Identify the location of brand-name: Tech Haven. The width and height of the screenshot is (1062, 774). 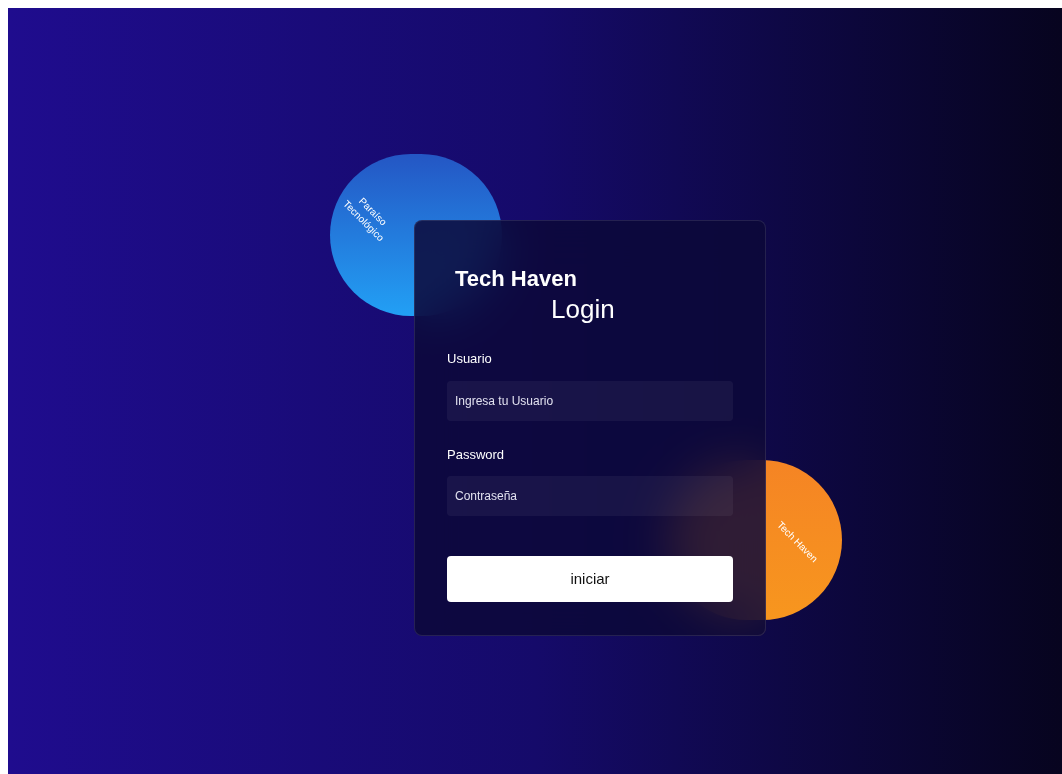
(516, 279).